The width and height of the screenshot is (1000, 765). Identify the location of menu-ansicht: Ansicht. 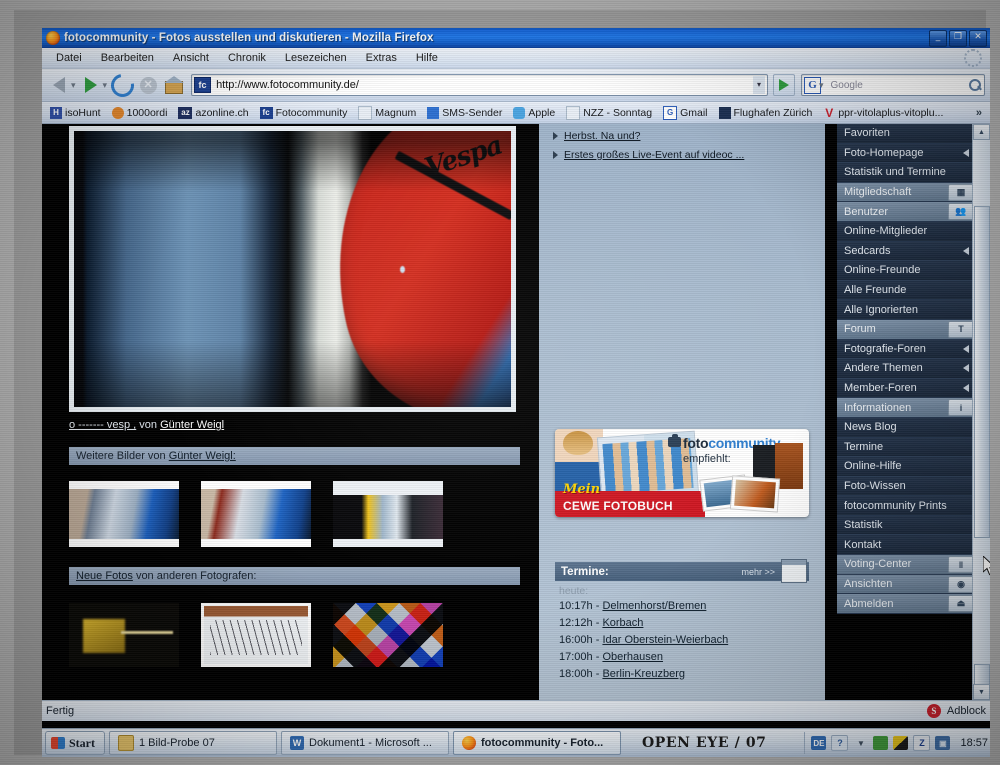
(192, 58).